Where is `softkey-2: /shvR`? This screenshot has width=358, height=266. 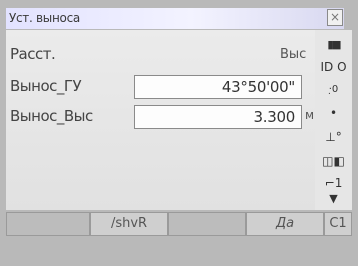
softkey-2: /shvR is located at coordinates (129, 224).